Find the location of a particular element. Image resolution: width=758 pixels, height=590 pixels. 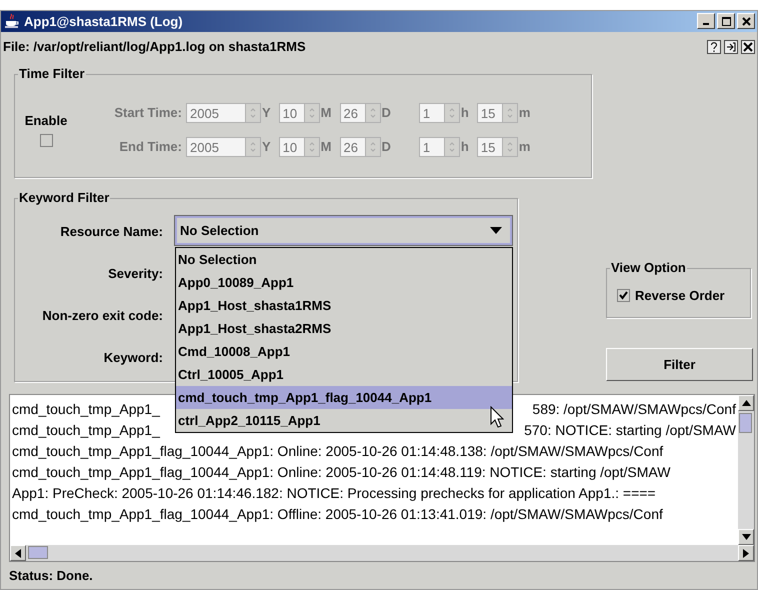

log-line: cmd_touch_tmp_App1_flag_10044_App1: Online: 2005-10-26 01:14:48.119: NOTICE: starting /opt/SMAW is located at coordinates (341, 472).